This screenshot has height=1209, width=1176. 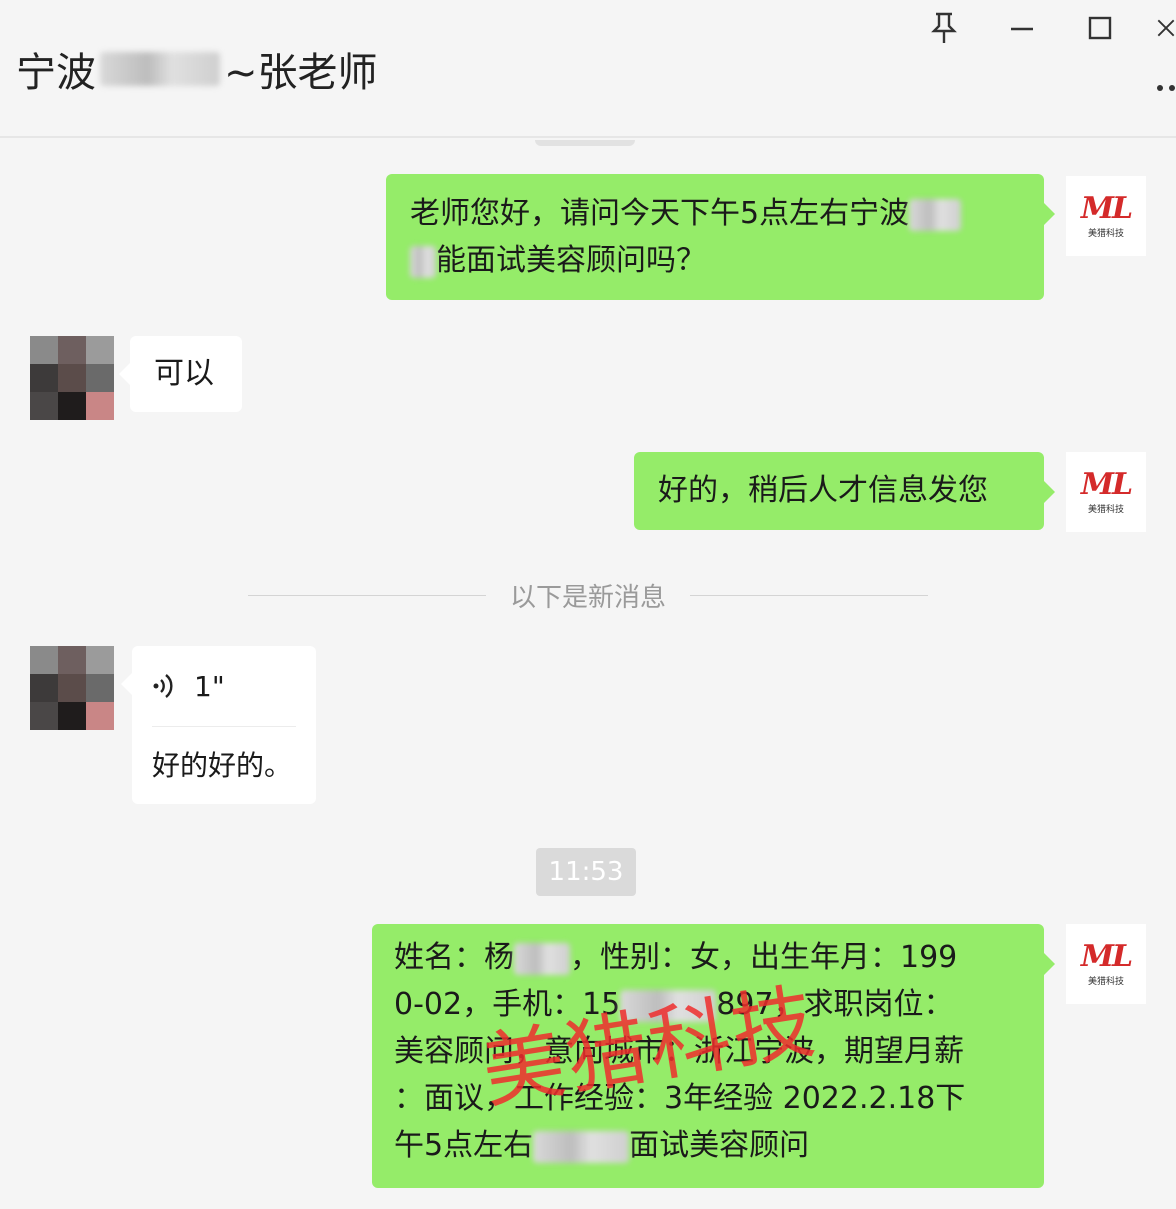 What do you see at coordinates (660, 213) in the screenshot?
I see `message-text: 老师您好，请问今天下午5点左右宁波` at bounding box center [660, 213].